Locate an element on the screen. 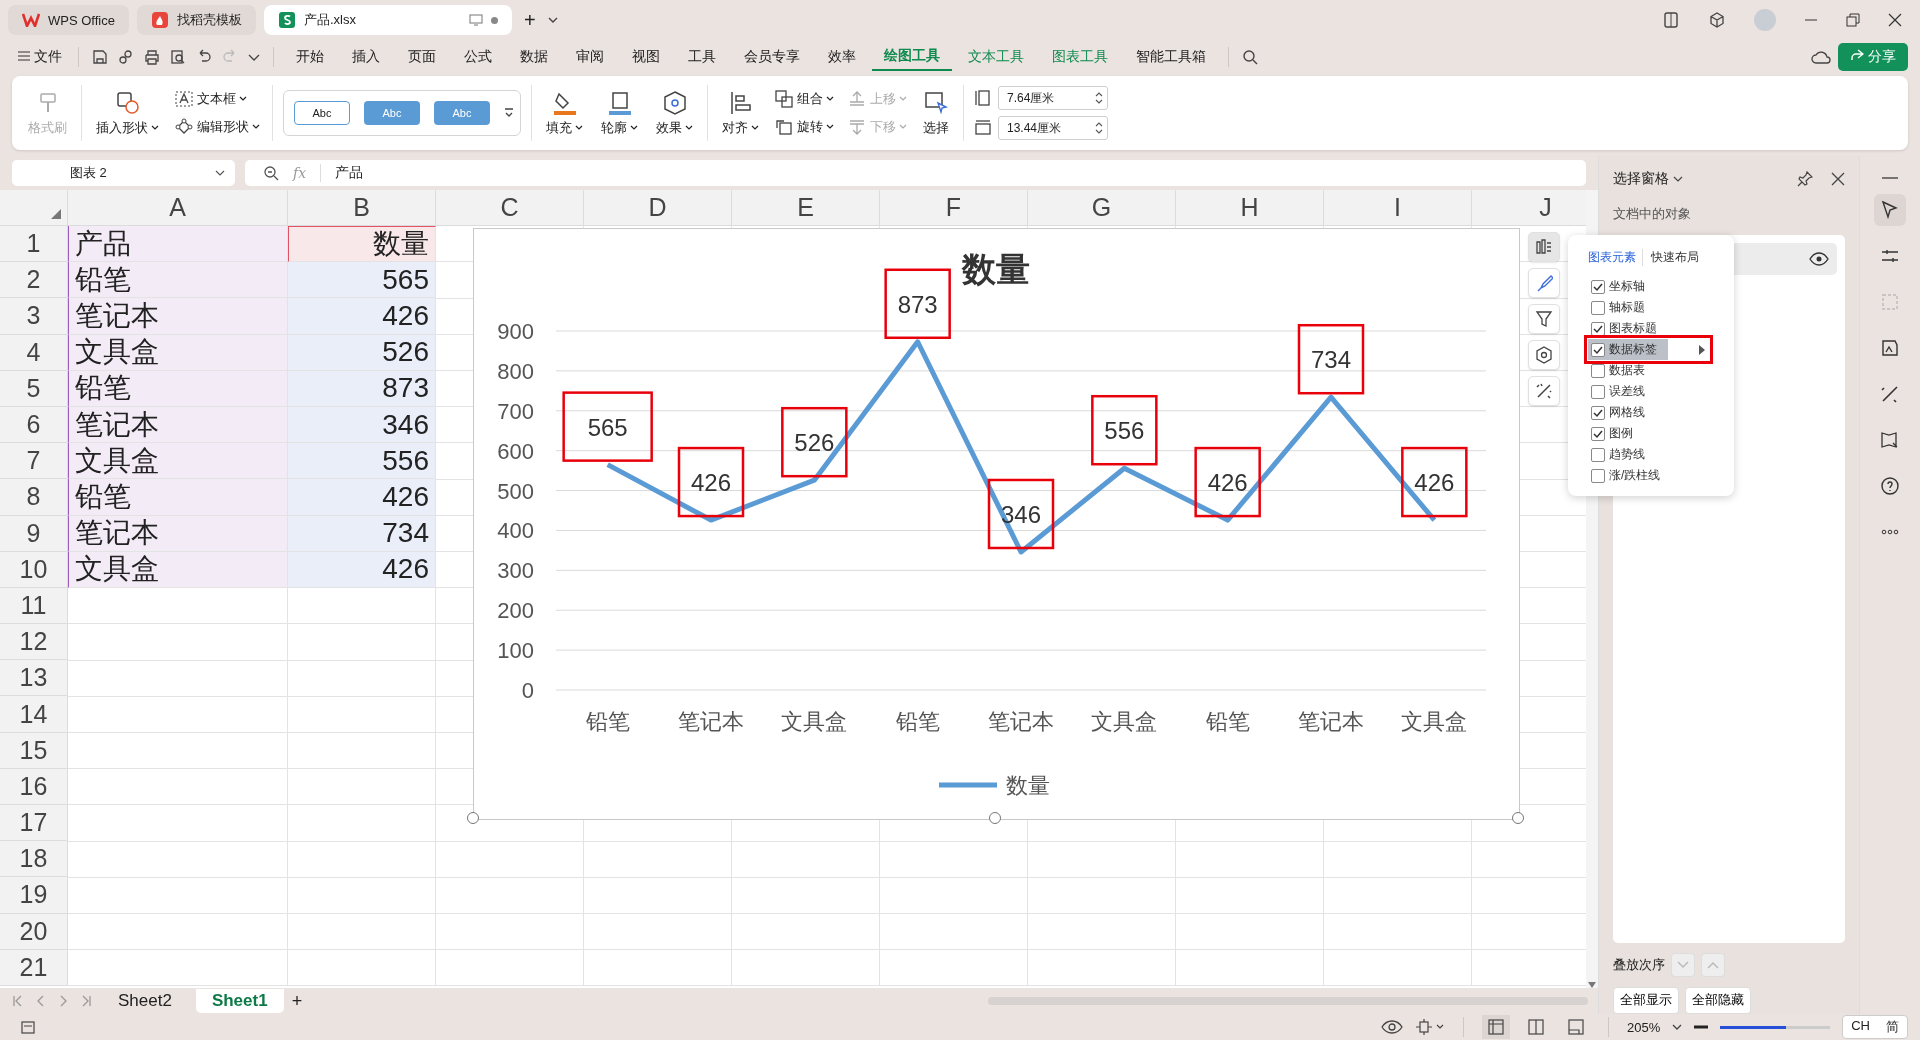 The image size is (1920, 1040). axis-tick-label: 0 is located at coordinates (527, 690).